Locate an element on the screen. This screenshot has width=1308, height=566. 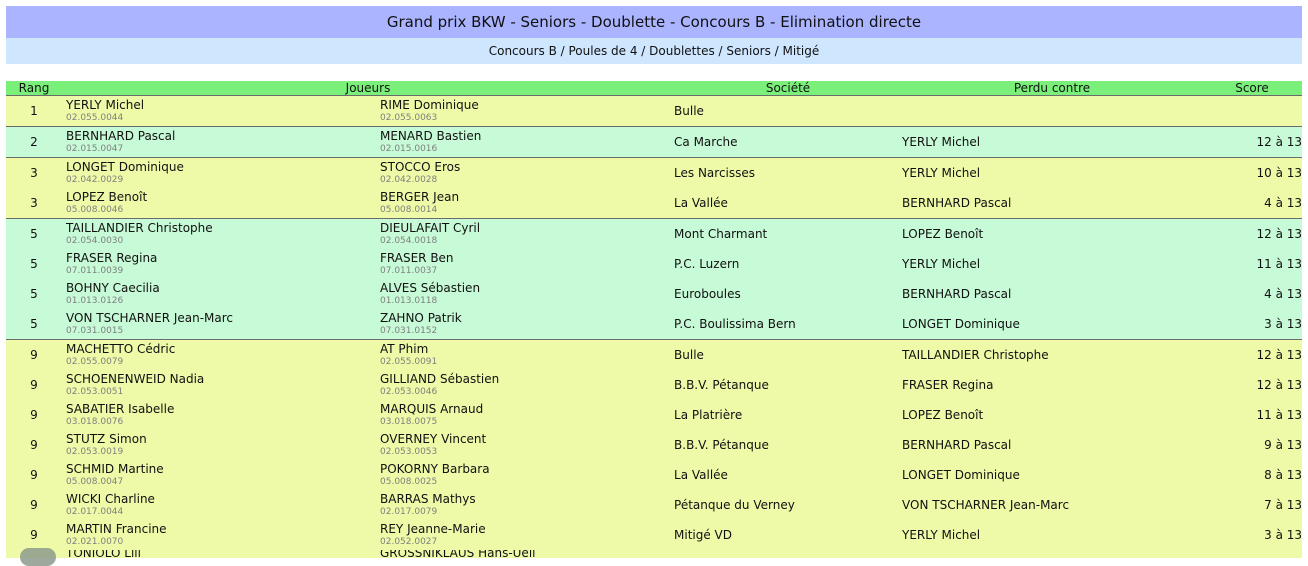
license-number: 02.055.0063 is located at coordinates (409, 118).